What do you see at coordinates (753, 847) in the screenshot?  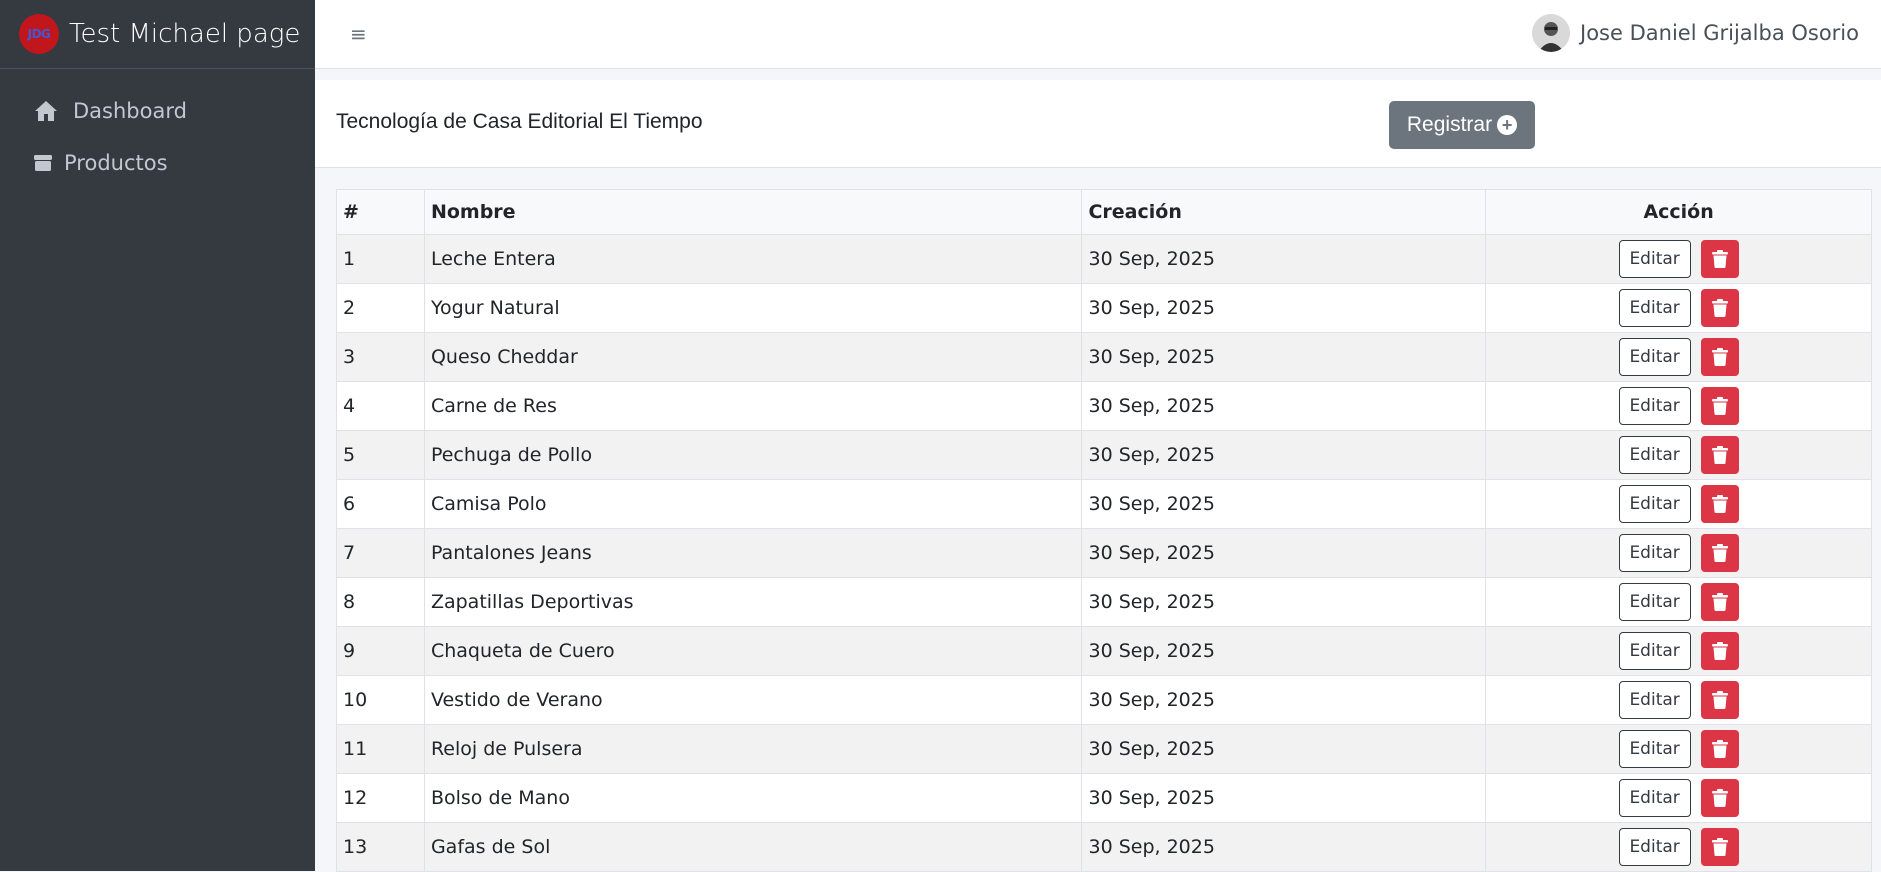 I see `row-name: Gafas de Sol` at bounding box center [753, 847].